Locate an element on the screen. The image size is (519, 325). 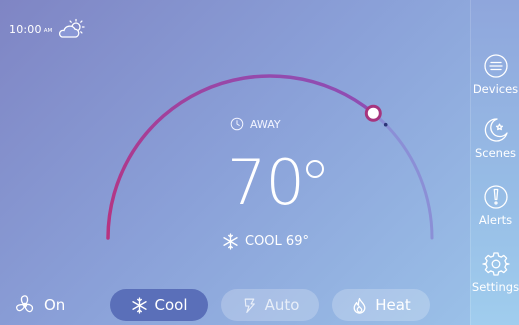
sidebar-item-settings-label: Settings is located at coordinates (495, 287).